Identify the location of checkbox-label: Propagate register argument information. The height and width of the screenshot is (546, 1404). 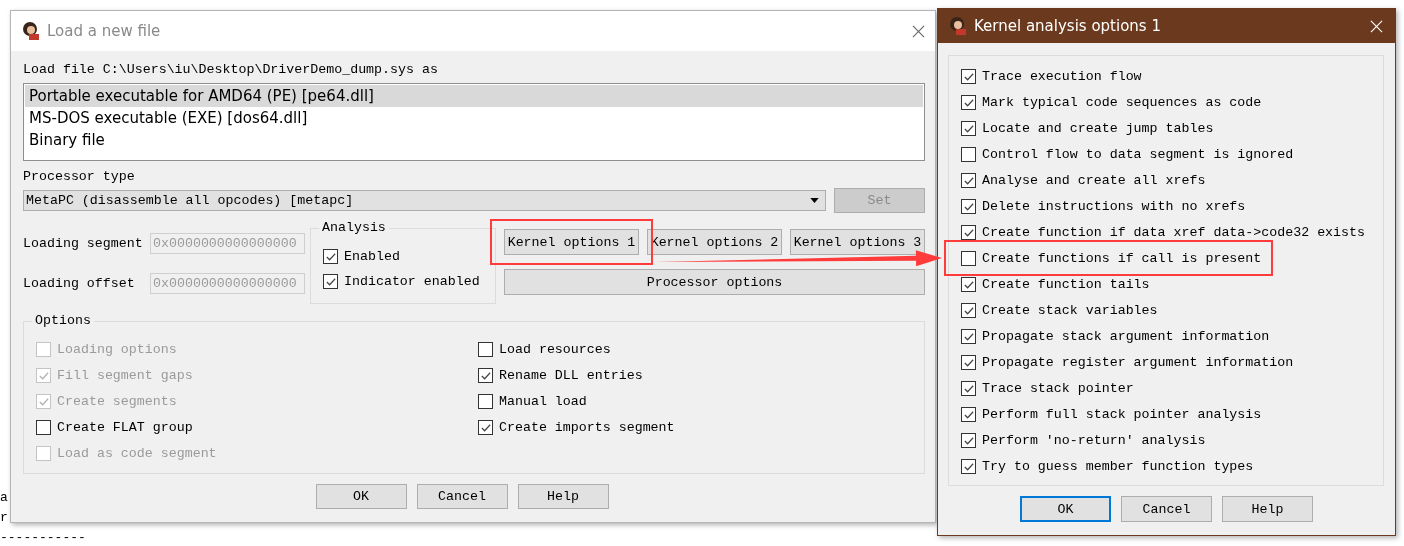
(1138, 362).